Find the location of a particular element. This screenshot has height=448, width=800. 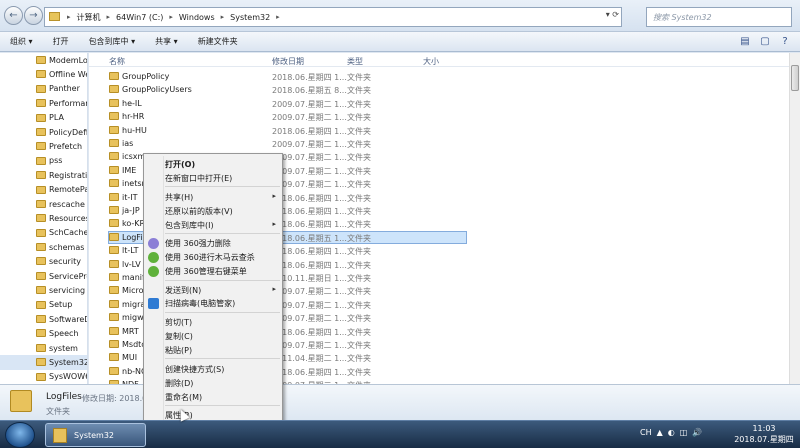

show-hidden-icons-icon: ▲ is located at coordinates (660, 432).